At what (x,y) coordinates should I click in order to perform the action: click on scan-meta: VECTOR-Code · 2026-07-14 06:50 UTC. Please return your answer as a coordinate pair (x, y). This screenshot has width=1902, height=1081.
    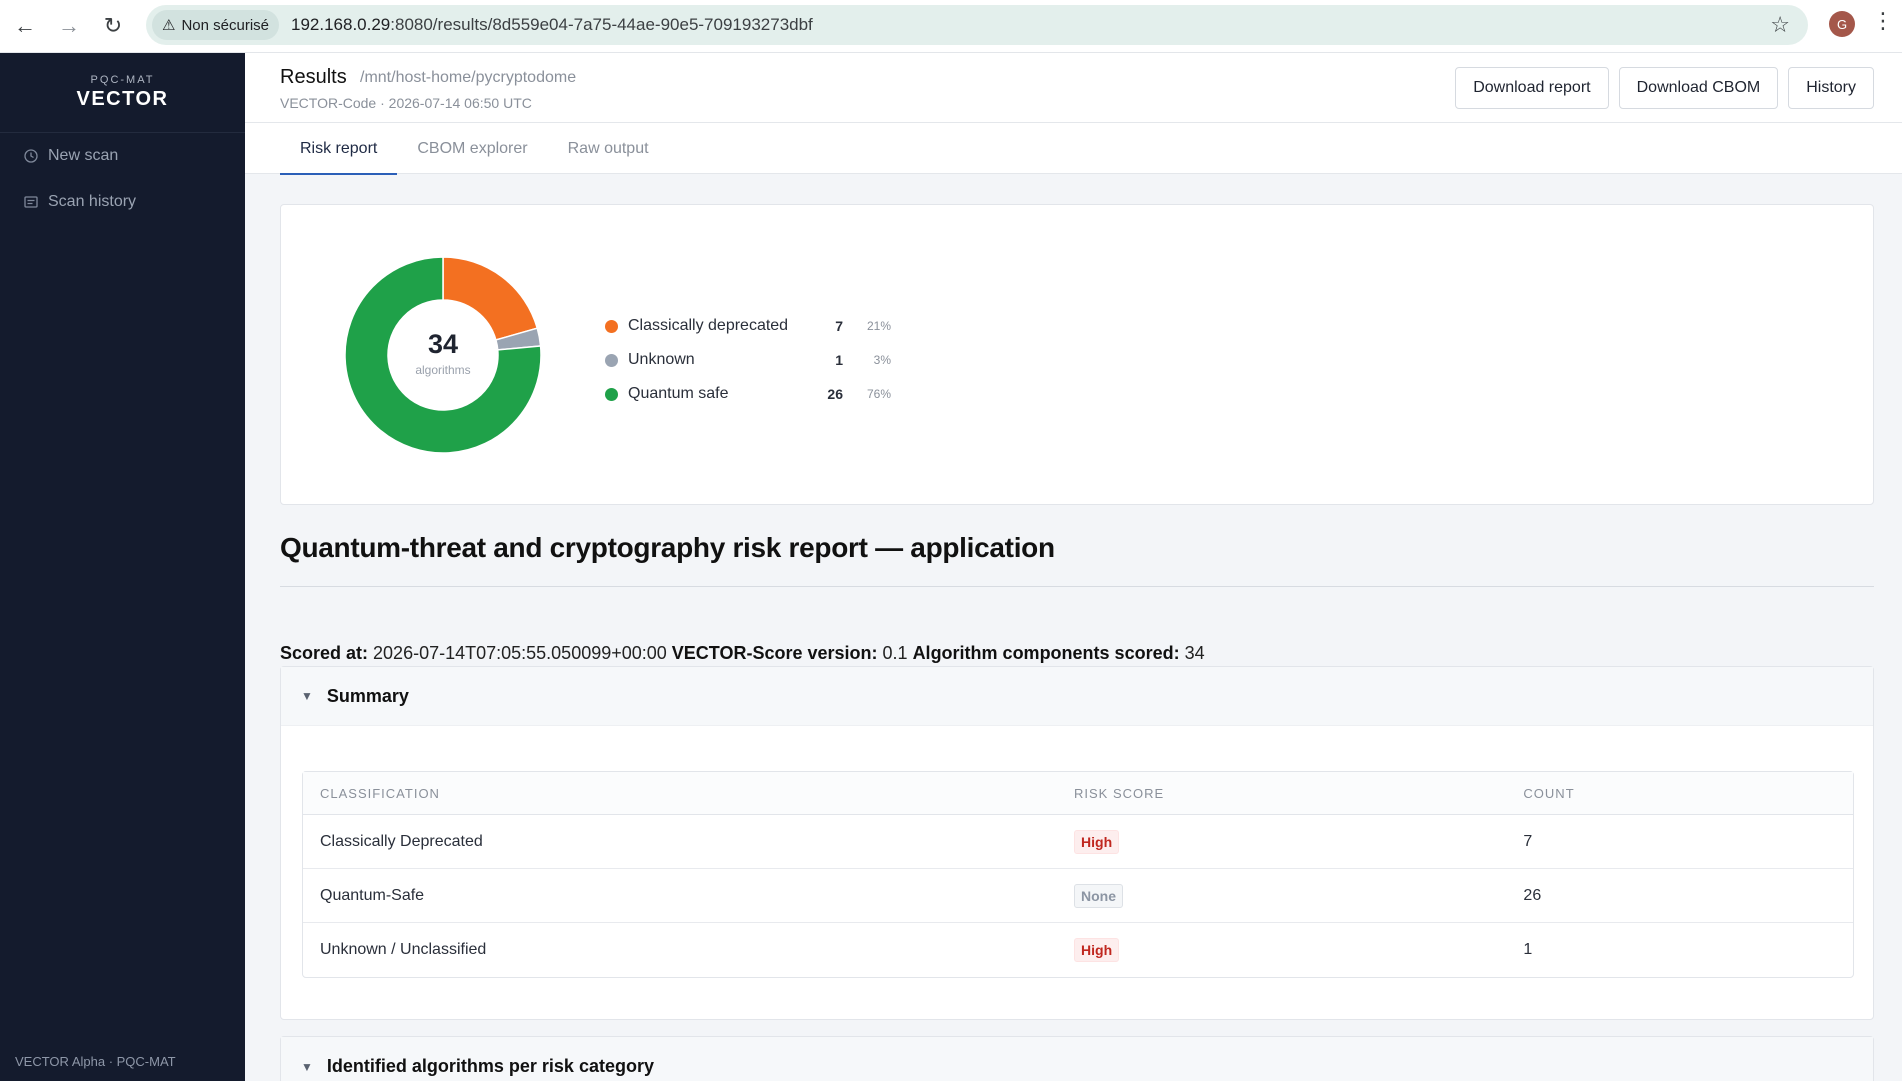
    Looking at the image, I should click on (406, 103).